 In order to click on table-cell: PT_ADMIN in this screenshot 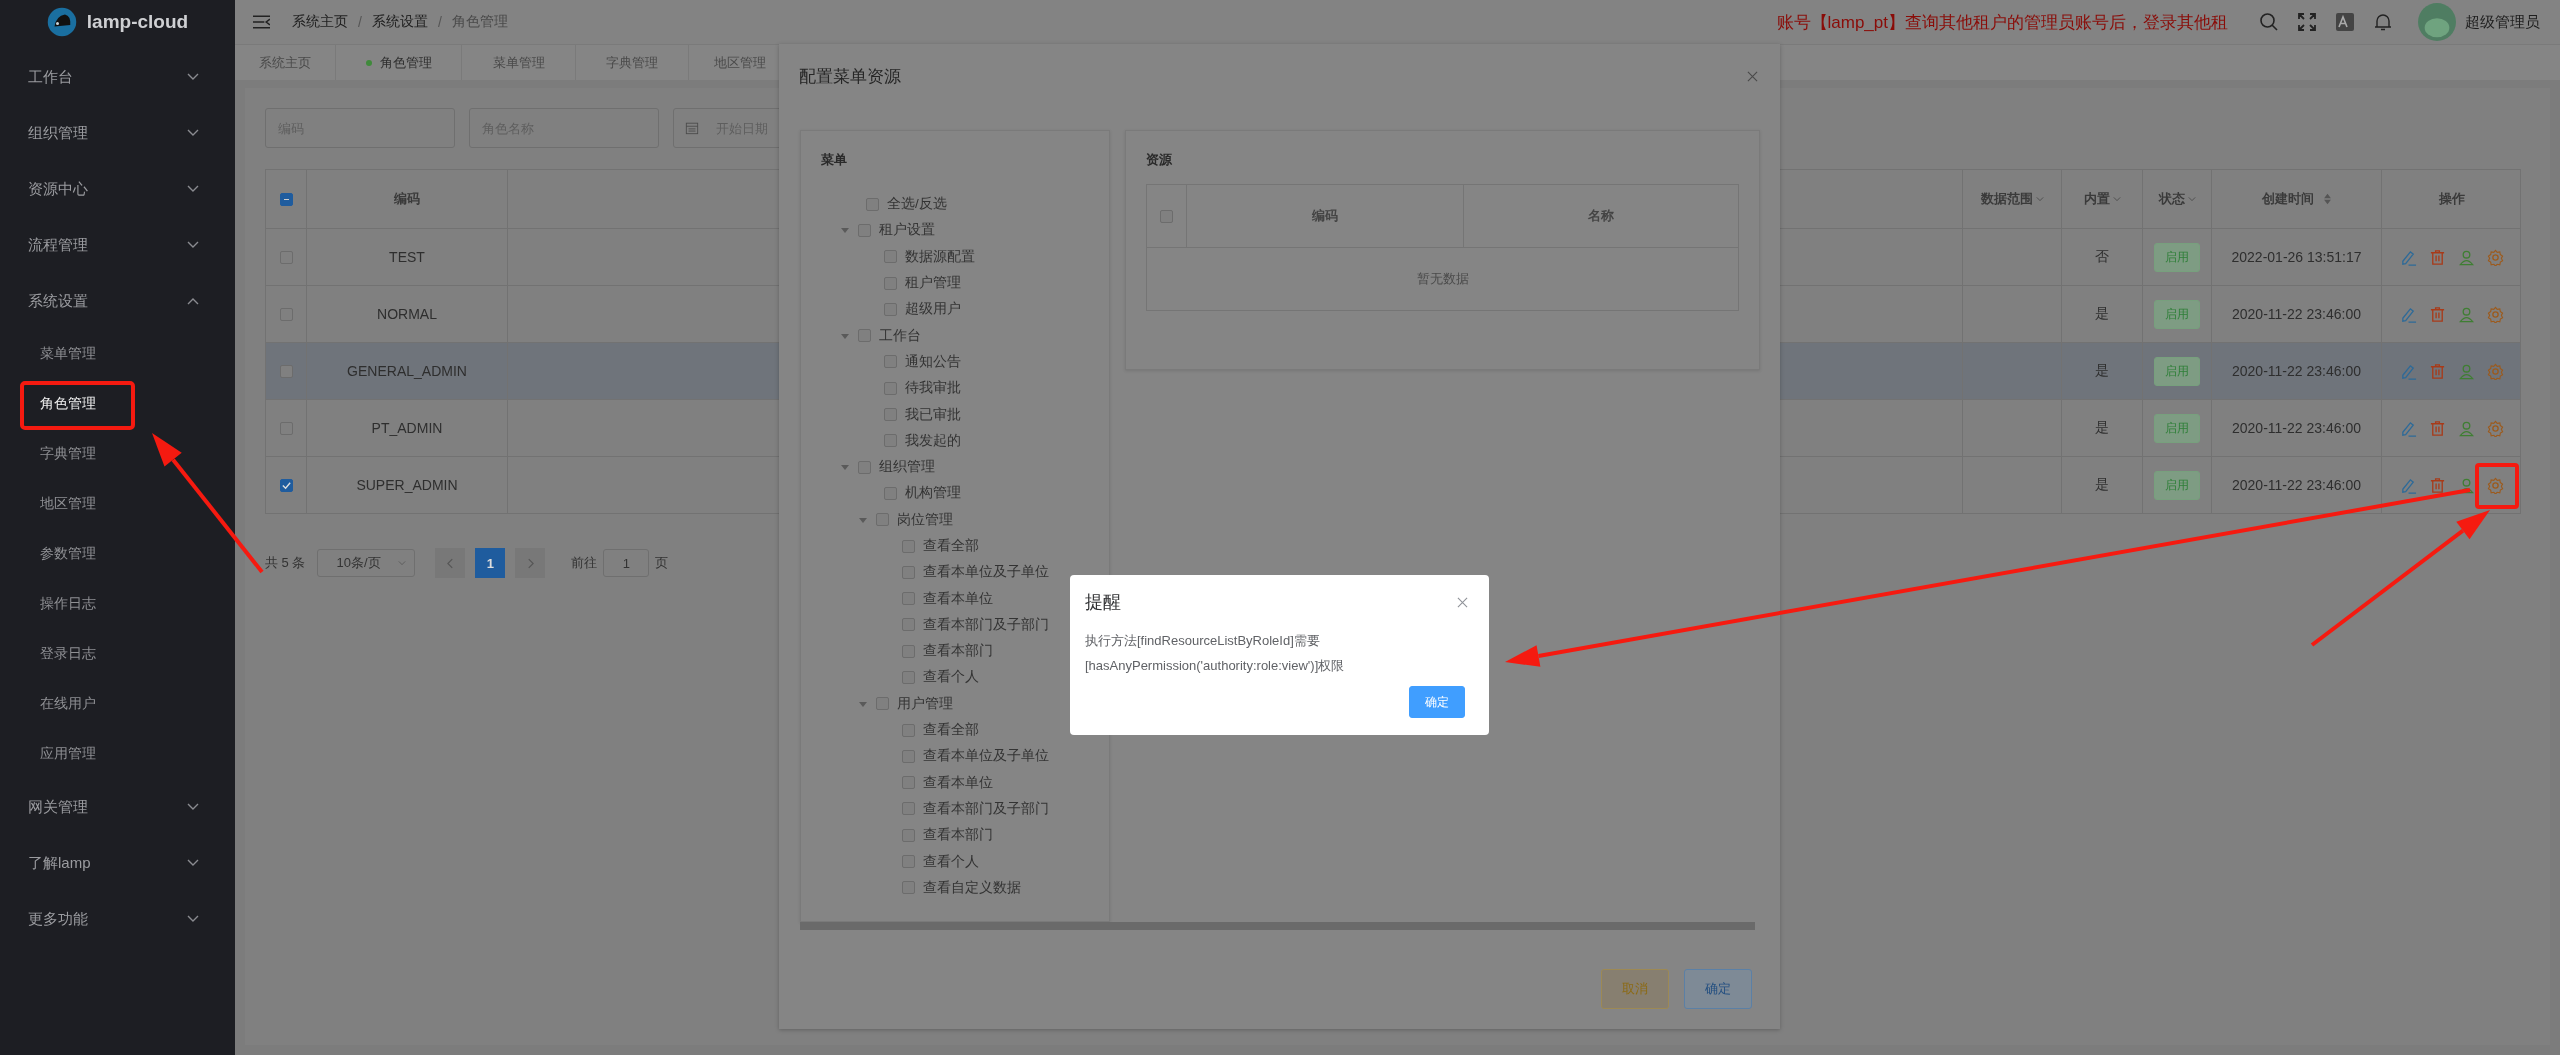, I will do `click(407, 428)`.